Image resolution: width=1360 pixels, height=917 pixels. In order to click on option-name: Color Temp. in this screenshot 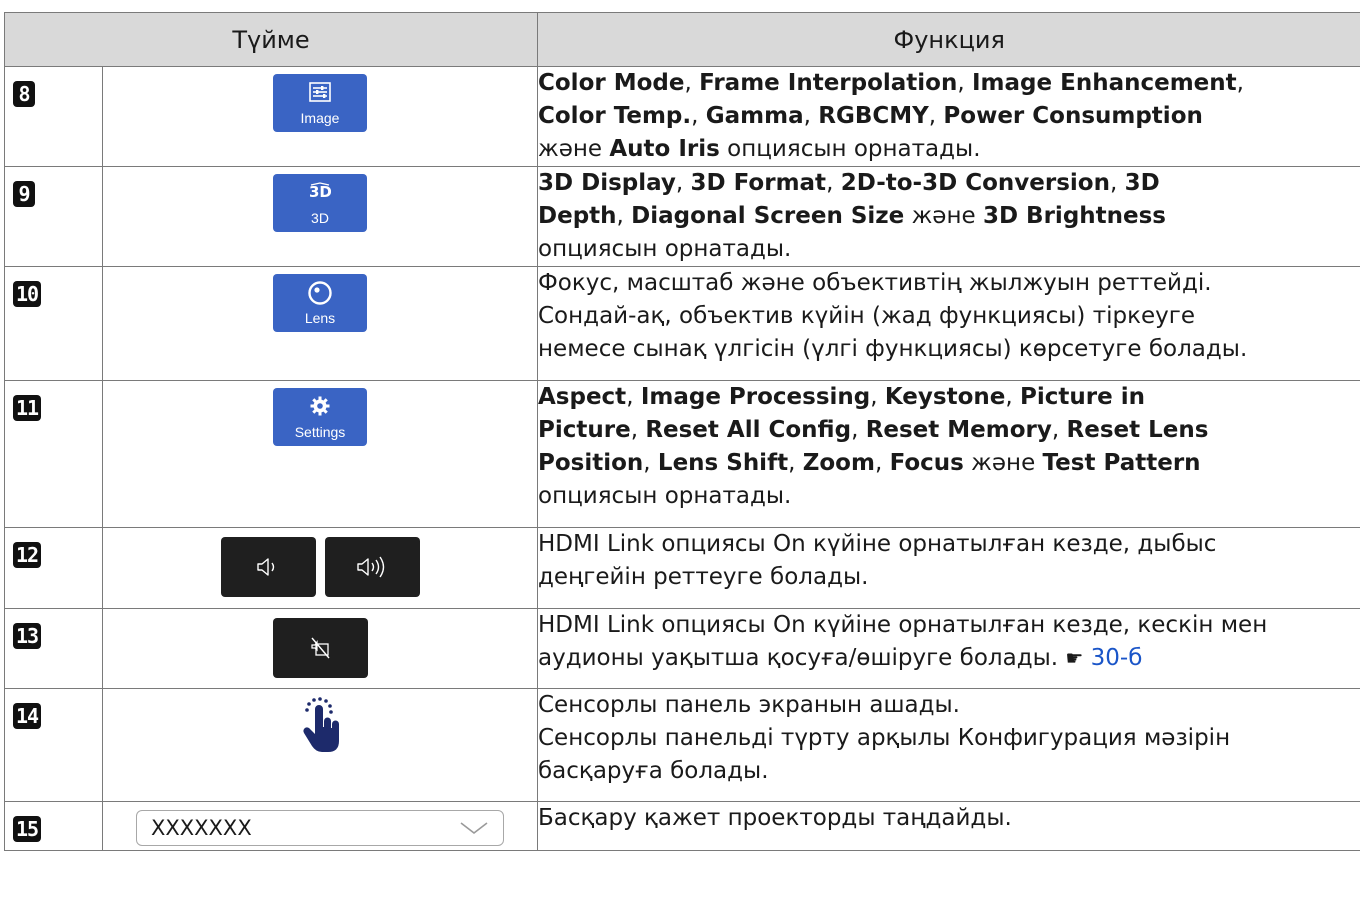, I will do `click(615, 116)`.